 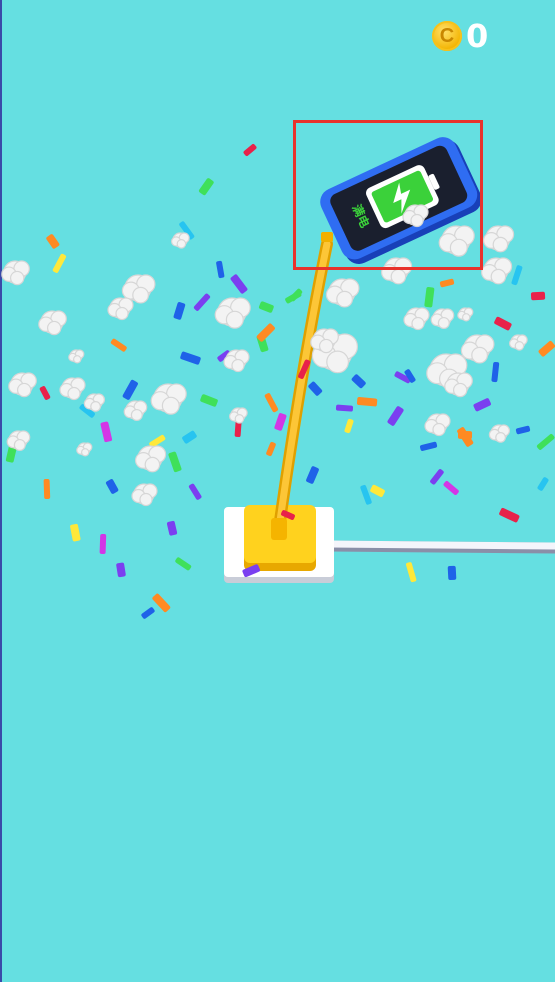 I want to click on coin-glyph: C, so click(x=447, y=35).